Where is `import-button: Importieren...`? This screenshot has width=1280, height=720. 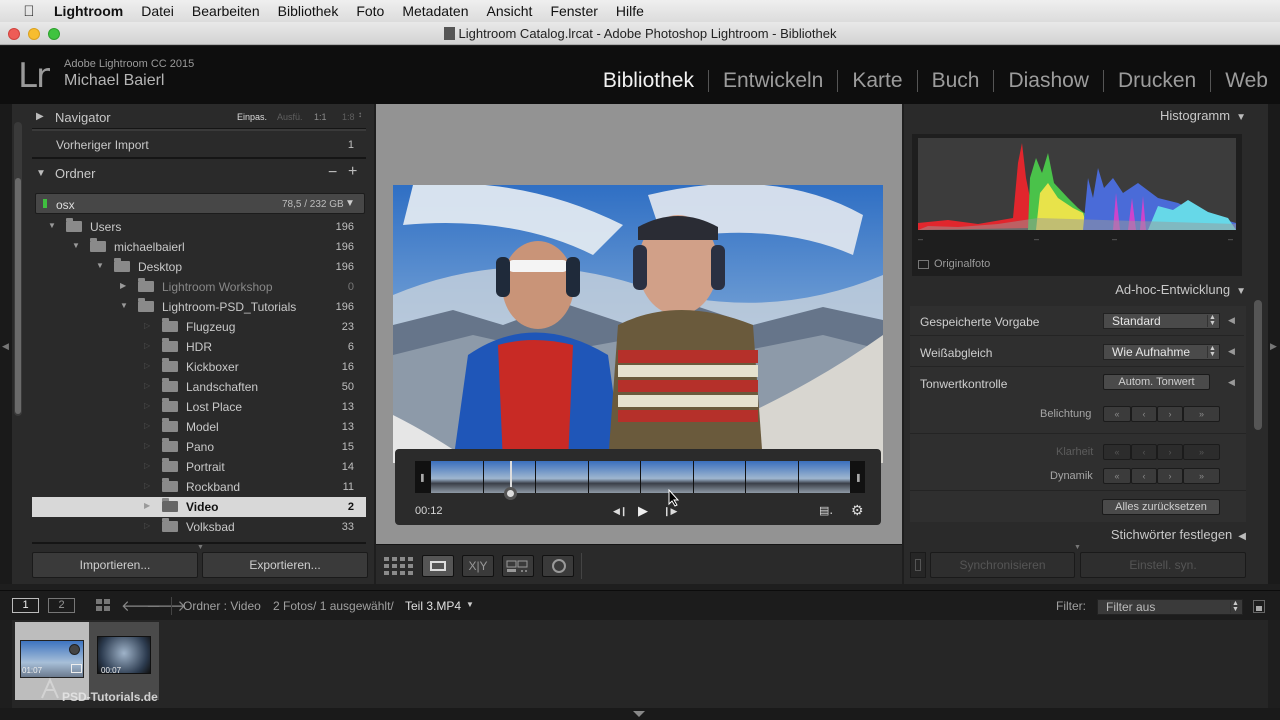
import-button: Importieren... is located at coordinates (115, 565).